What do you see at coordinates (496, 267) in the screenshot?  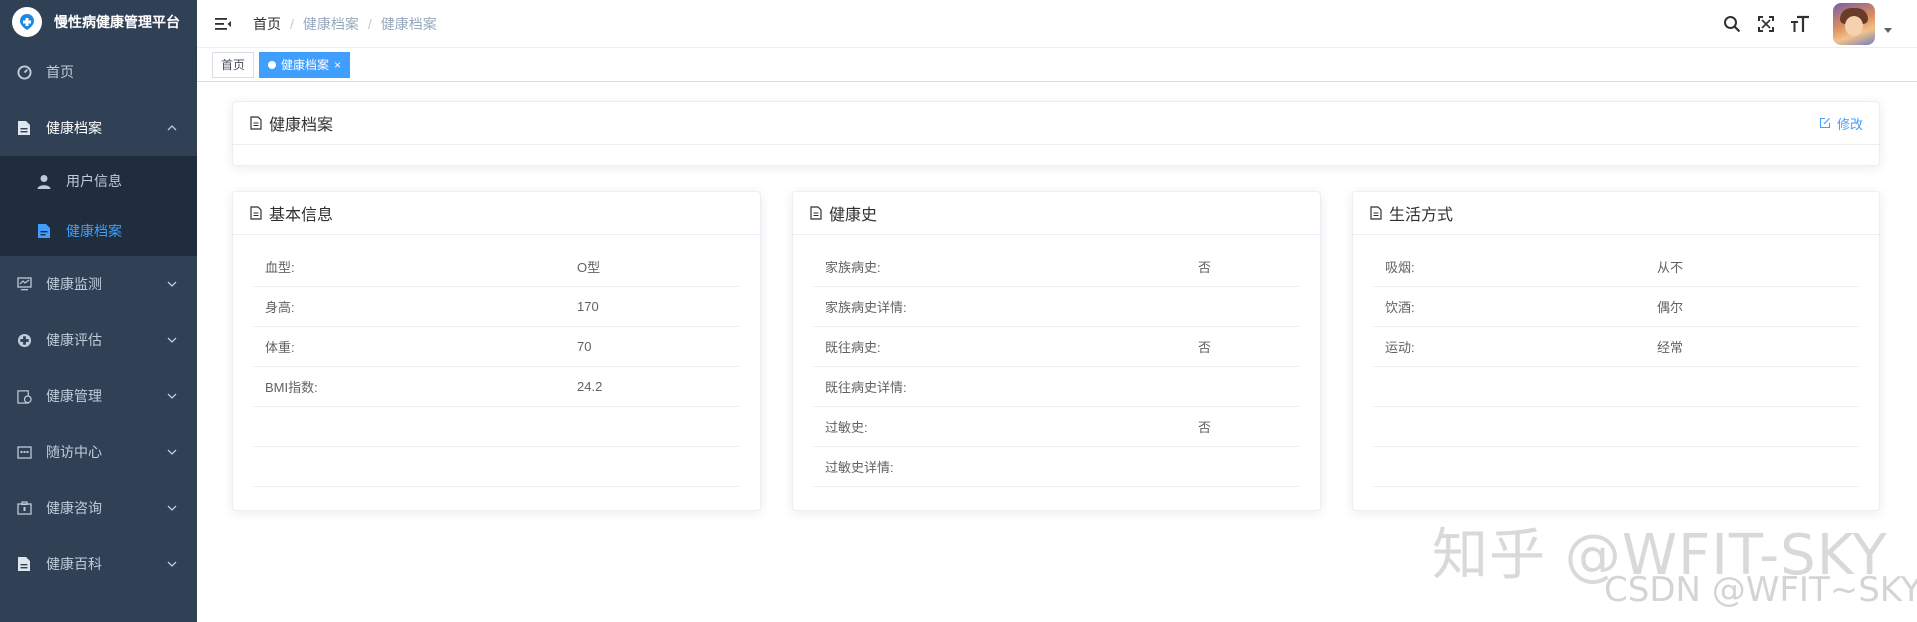 I see `list-item: 血型: O型` at bounding box center [496, 267].